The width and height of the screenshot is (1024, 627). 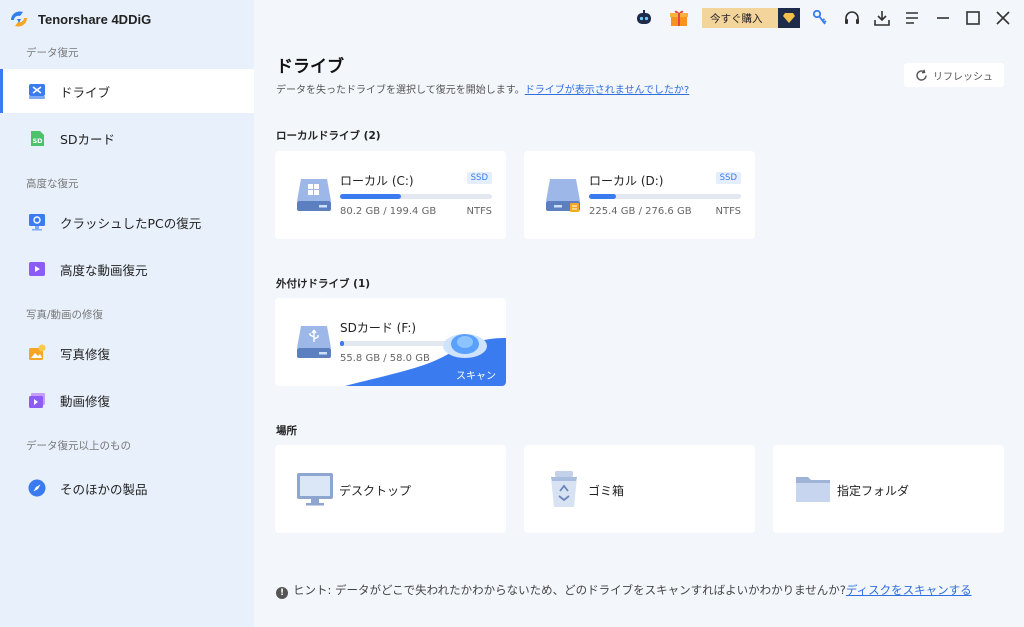 What do you see at coordinates (95, 19) in the screenshot?
I see `app-title: Tenorshare 4DDiG` at bounding box center [95, 19].